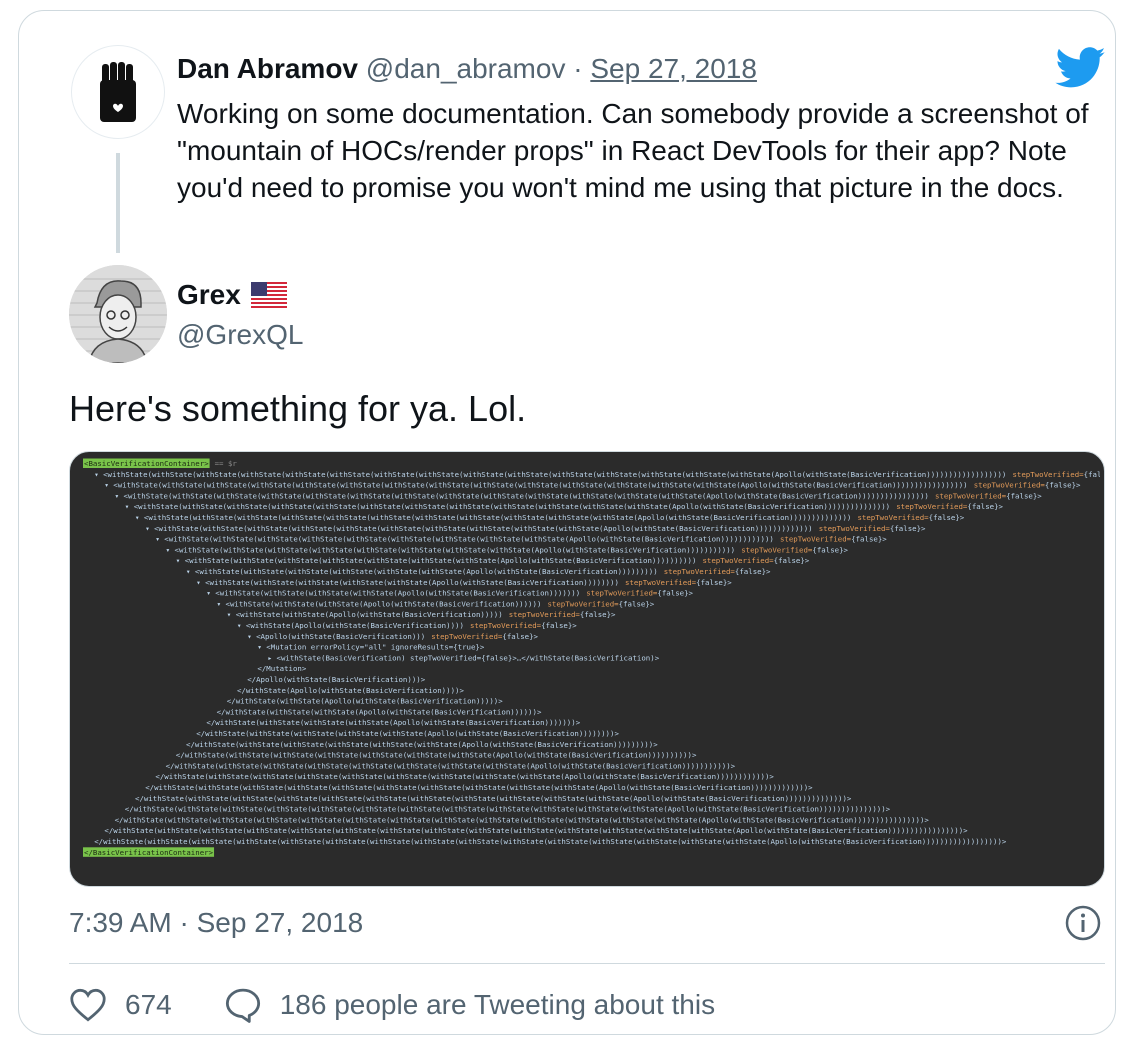  I want to click on dan-abramov-avatar, so click(118, 92).